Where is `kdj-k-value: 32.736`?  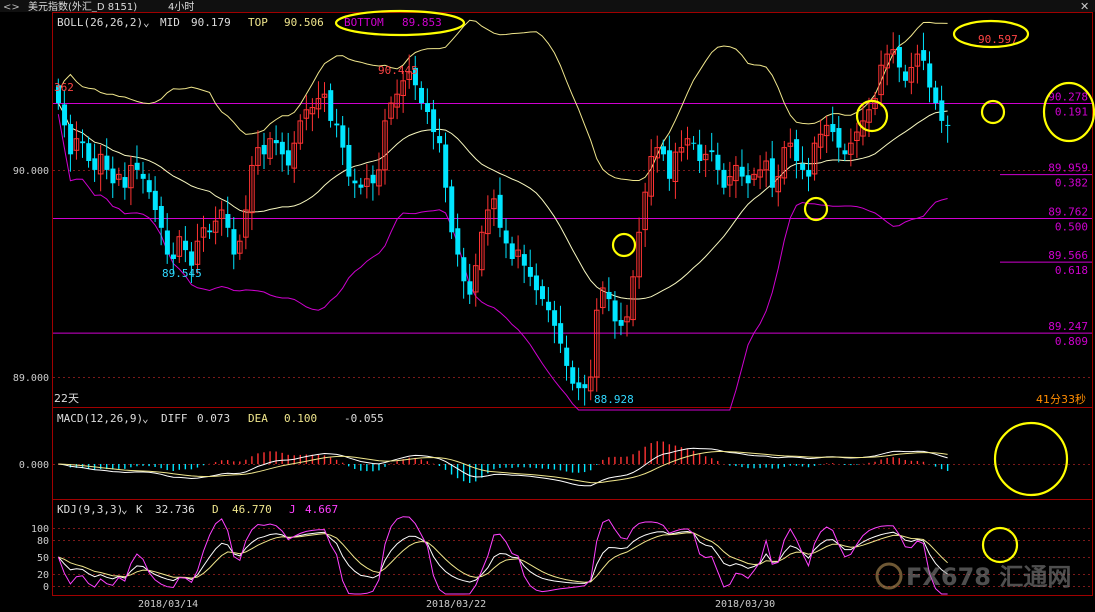
kdj-k-value: 32.736 is located at coordinates (175, 509).